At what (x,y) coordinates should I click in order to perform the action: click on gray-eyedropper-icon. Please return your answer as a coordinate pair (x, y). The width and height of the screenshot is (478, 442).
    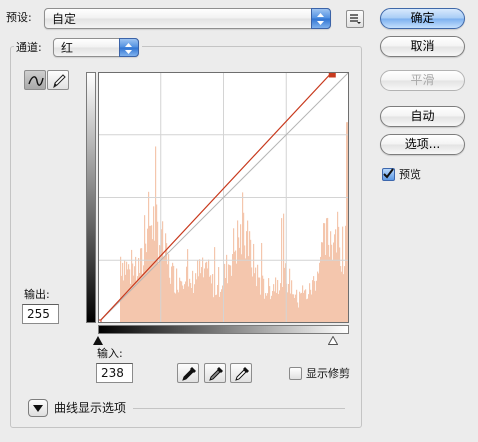
    Looking at the image, I should click on (216, 374).